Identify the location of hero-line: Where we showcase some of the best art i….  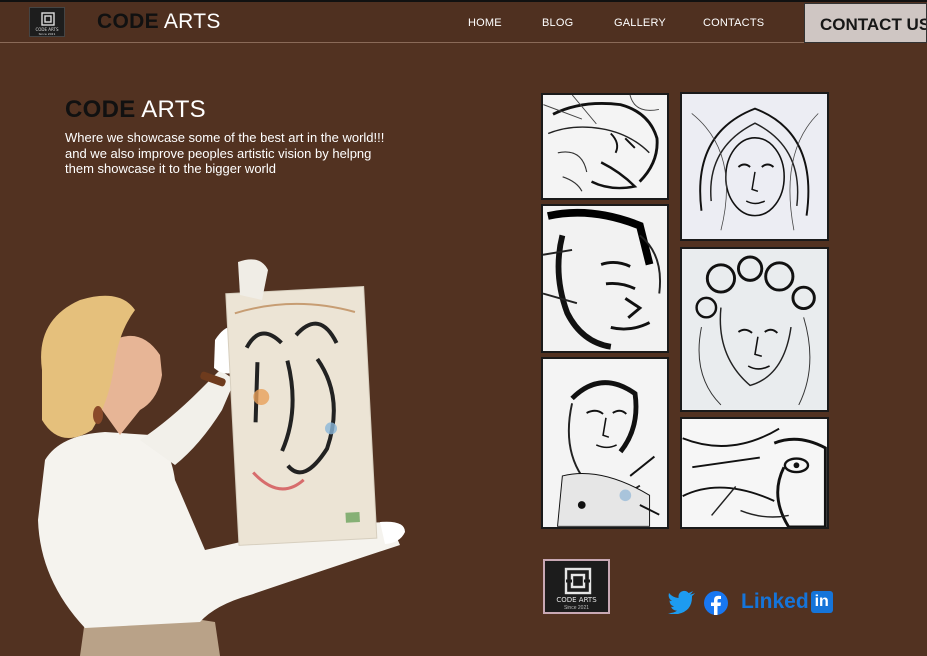
(225, 137).